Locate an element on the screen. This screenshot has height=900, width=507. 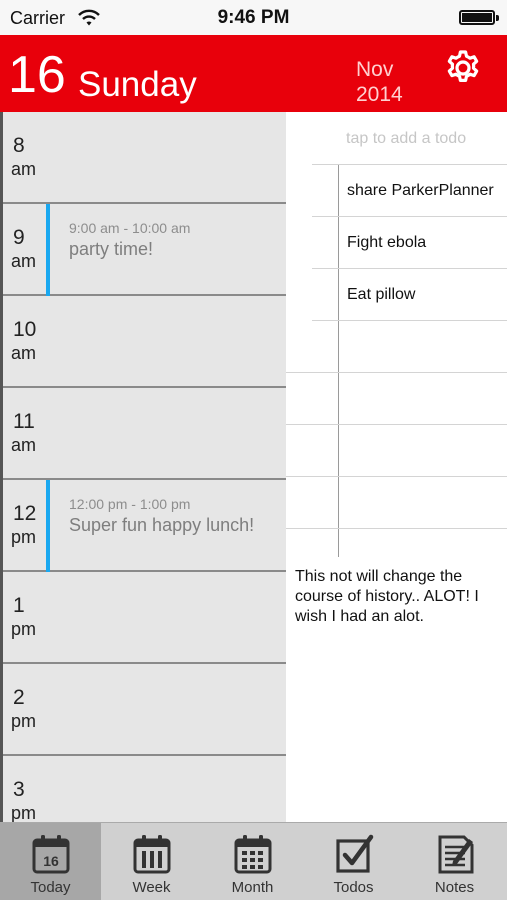
hour-row-11am: 11 am is located at coordinates (144, 434).